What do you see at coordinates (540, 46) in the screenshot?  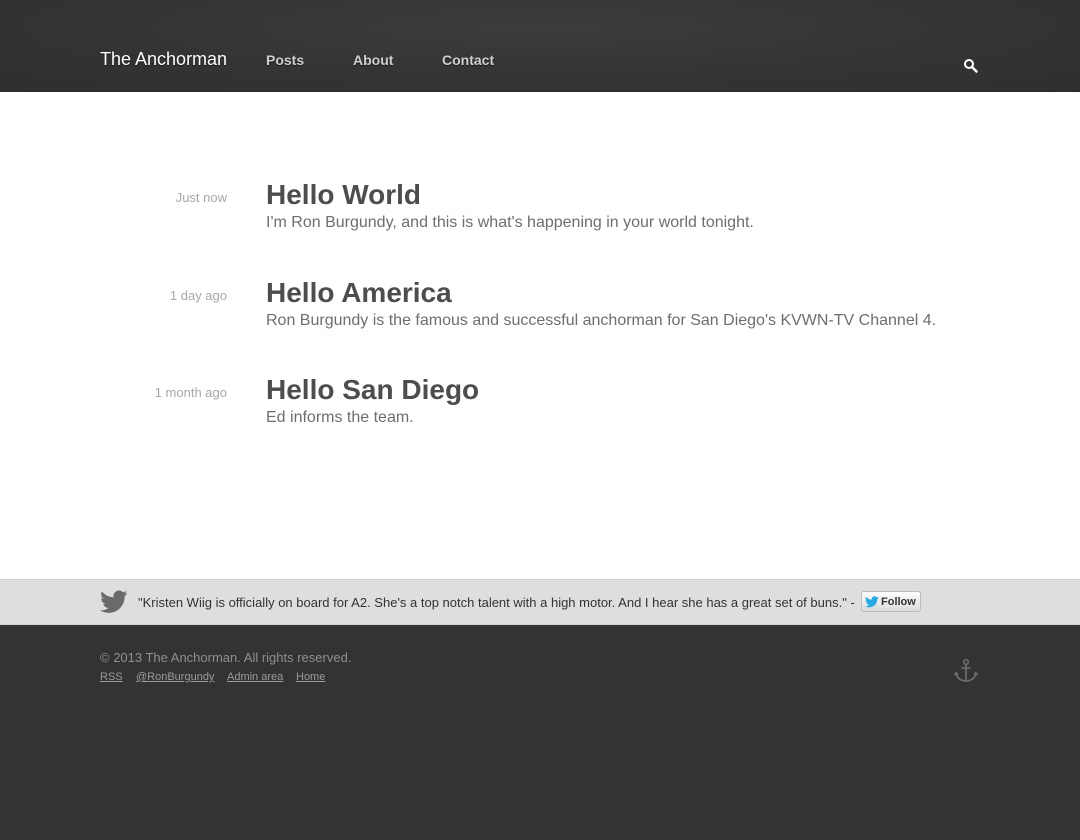 I see `site-header: The Anchorman Posts About Contact` at bounding box center [540, 46].